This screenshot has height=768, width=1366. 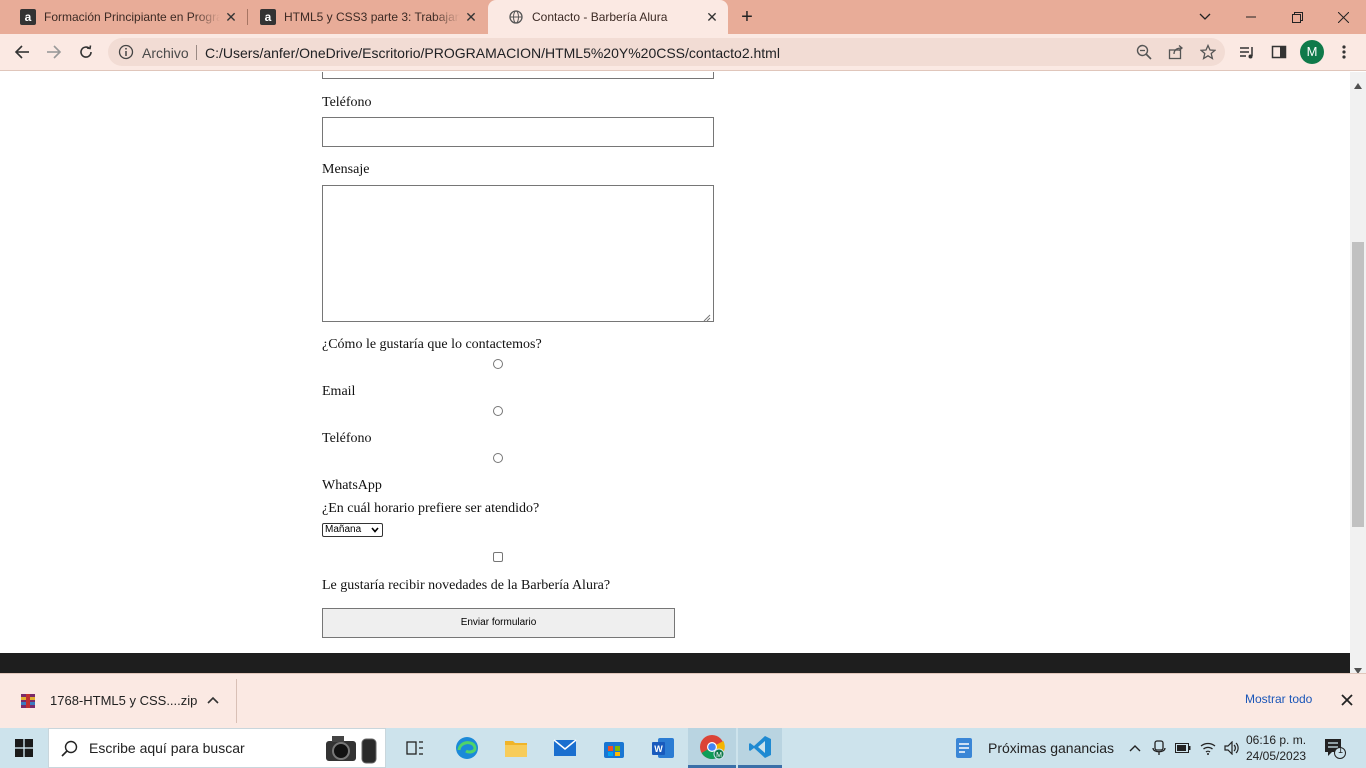 I want to click on side-panel-icon, so click(x=1279, y=52).